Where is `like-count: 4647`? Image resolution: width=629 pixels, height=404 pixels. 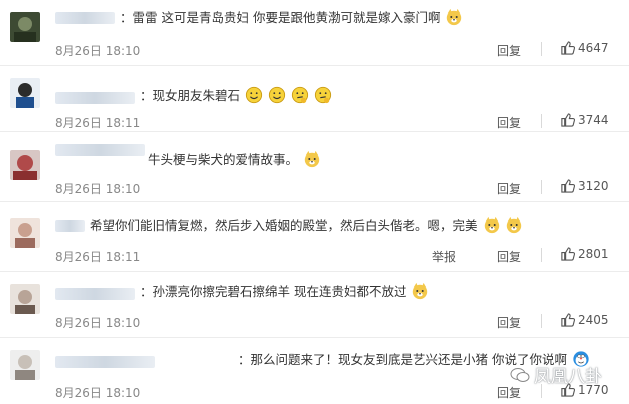 like-count: 4647 is located at coordinates (593, 47).